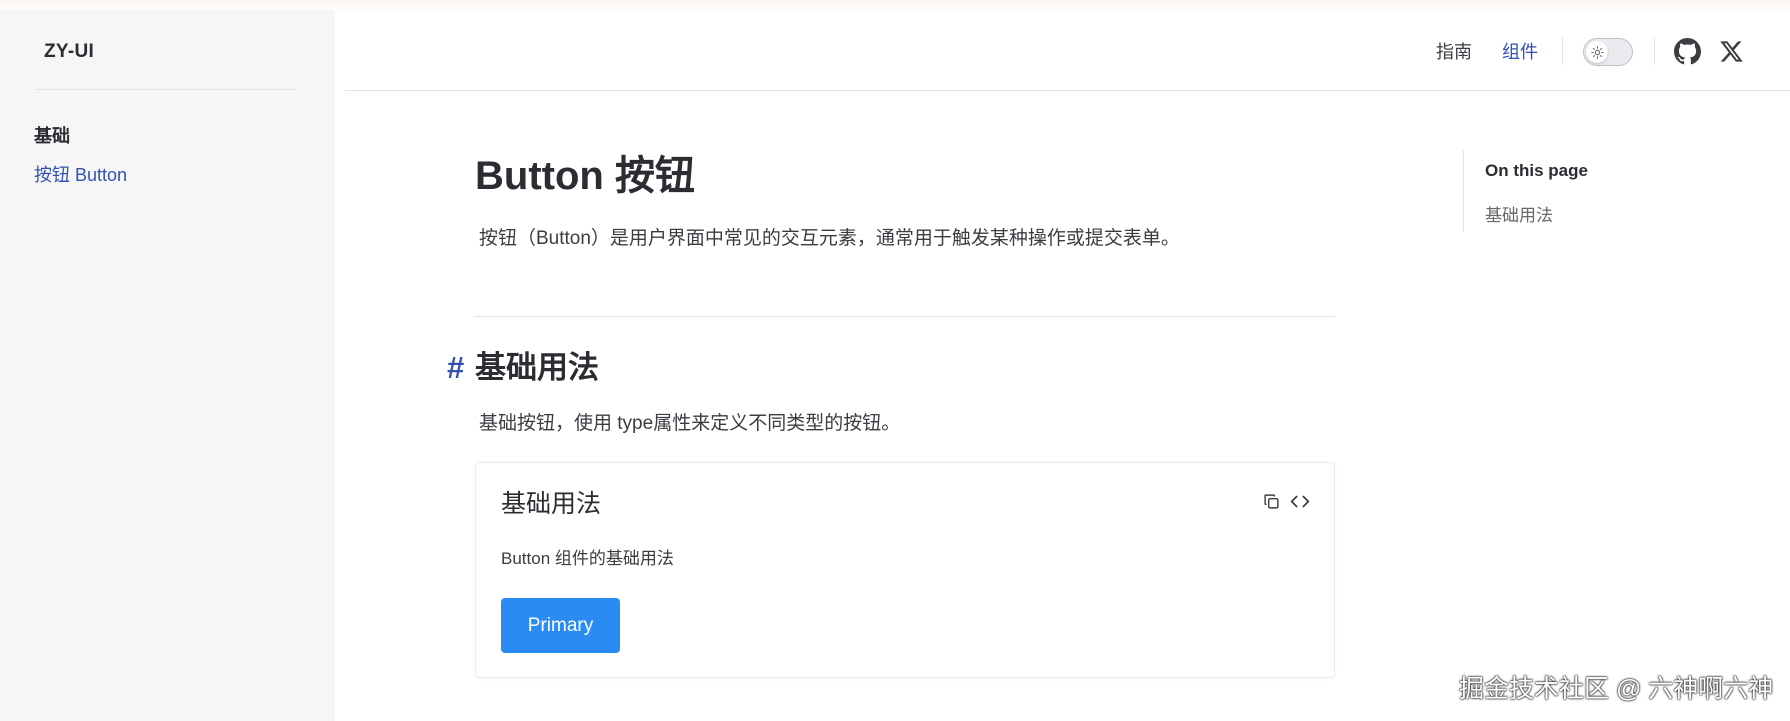  What do you see at coordinates (455, 368) in the screenshot?
I see `section-anchor-link: #` at bounding box center [455, 368].